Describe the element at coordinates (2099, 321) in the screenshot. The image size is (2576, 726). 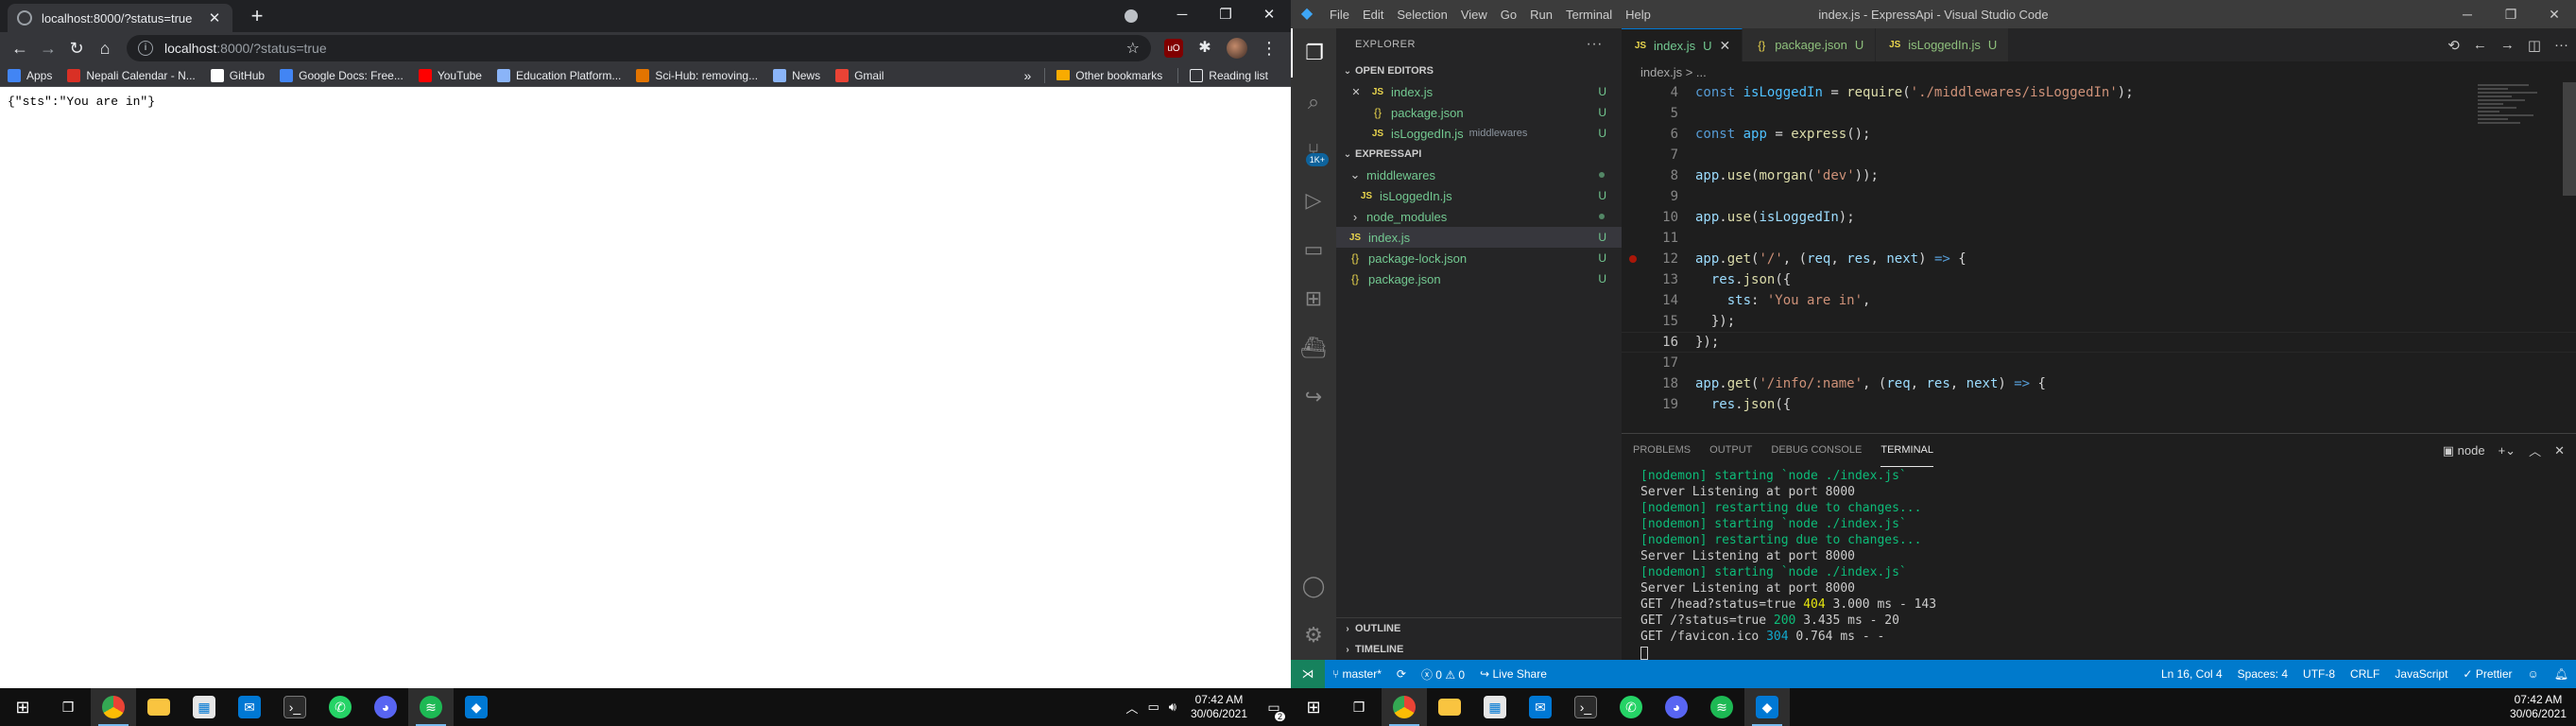
I see `code-line: 15 });` at that location.